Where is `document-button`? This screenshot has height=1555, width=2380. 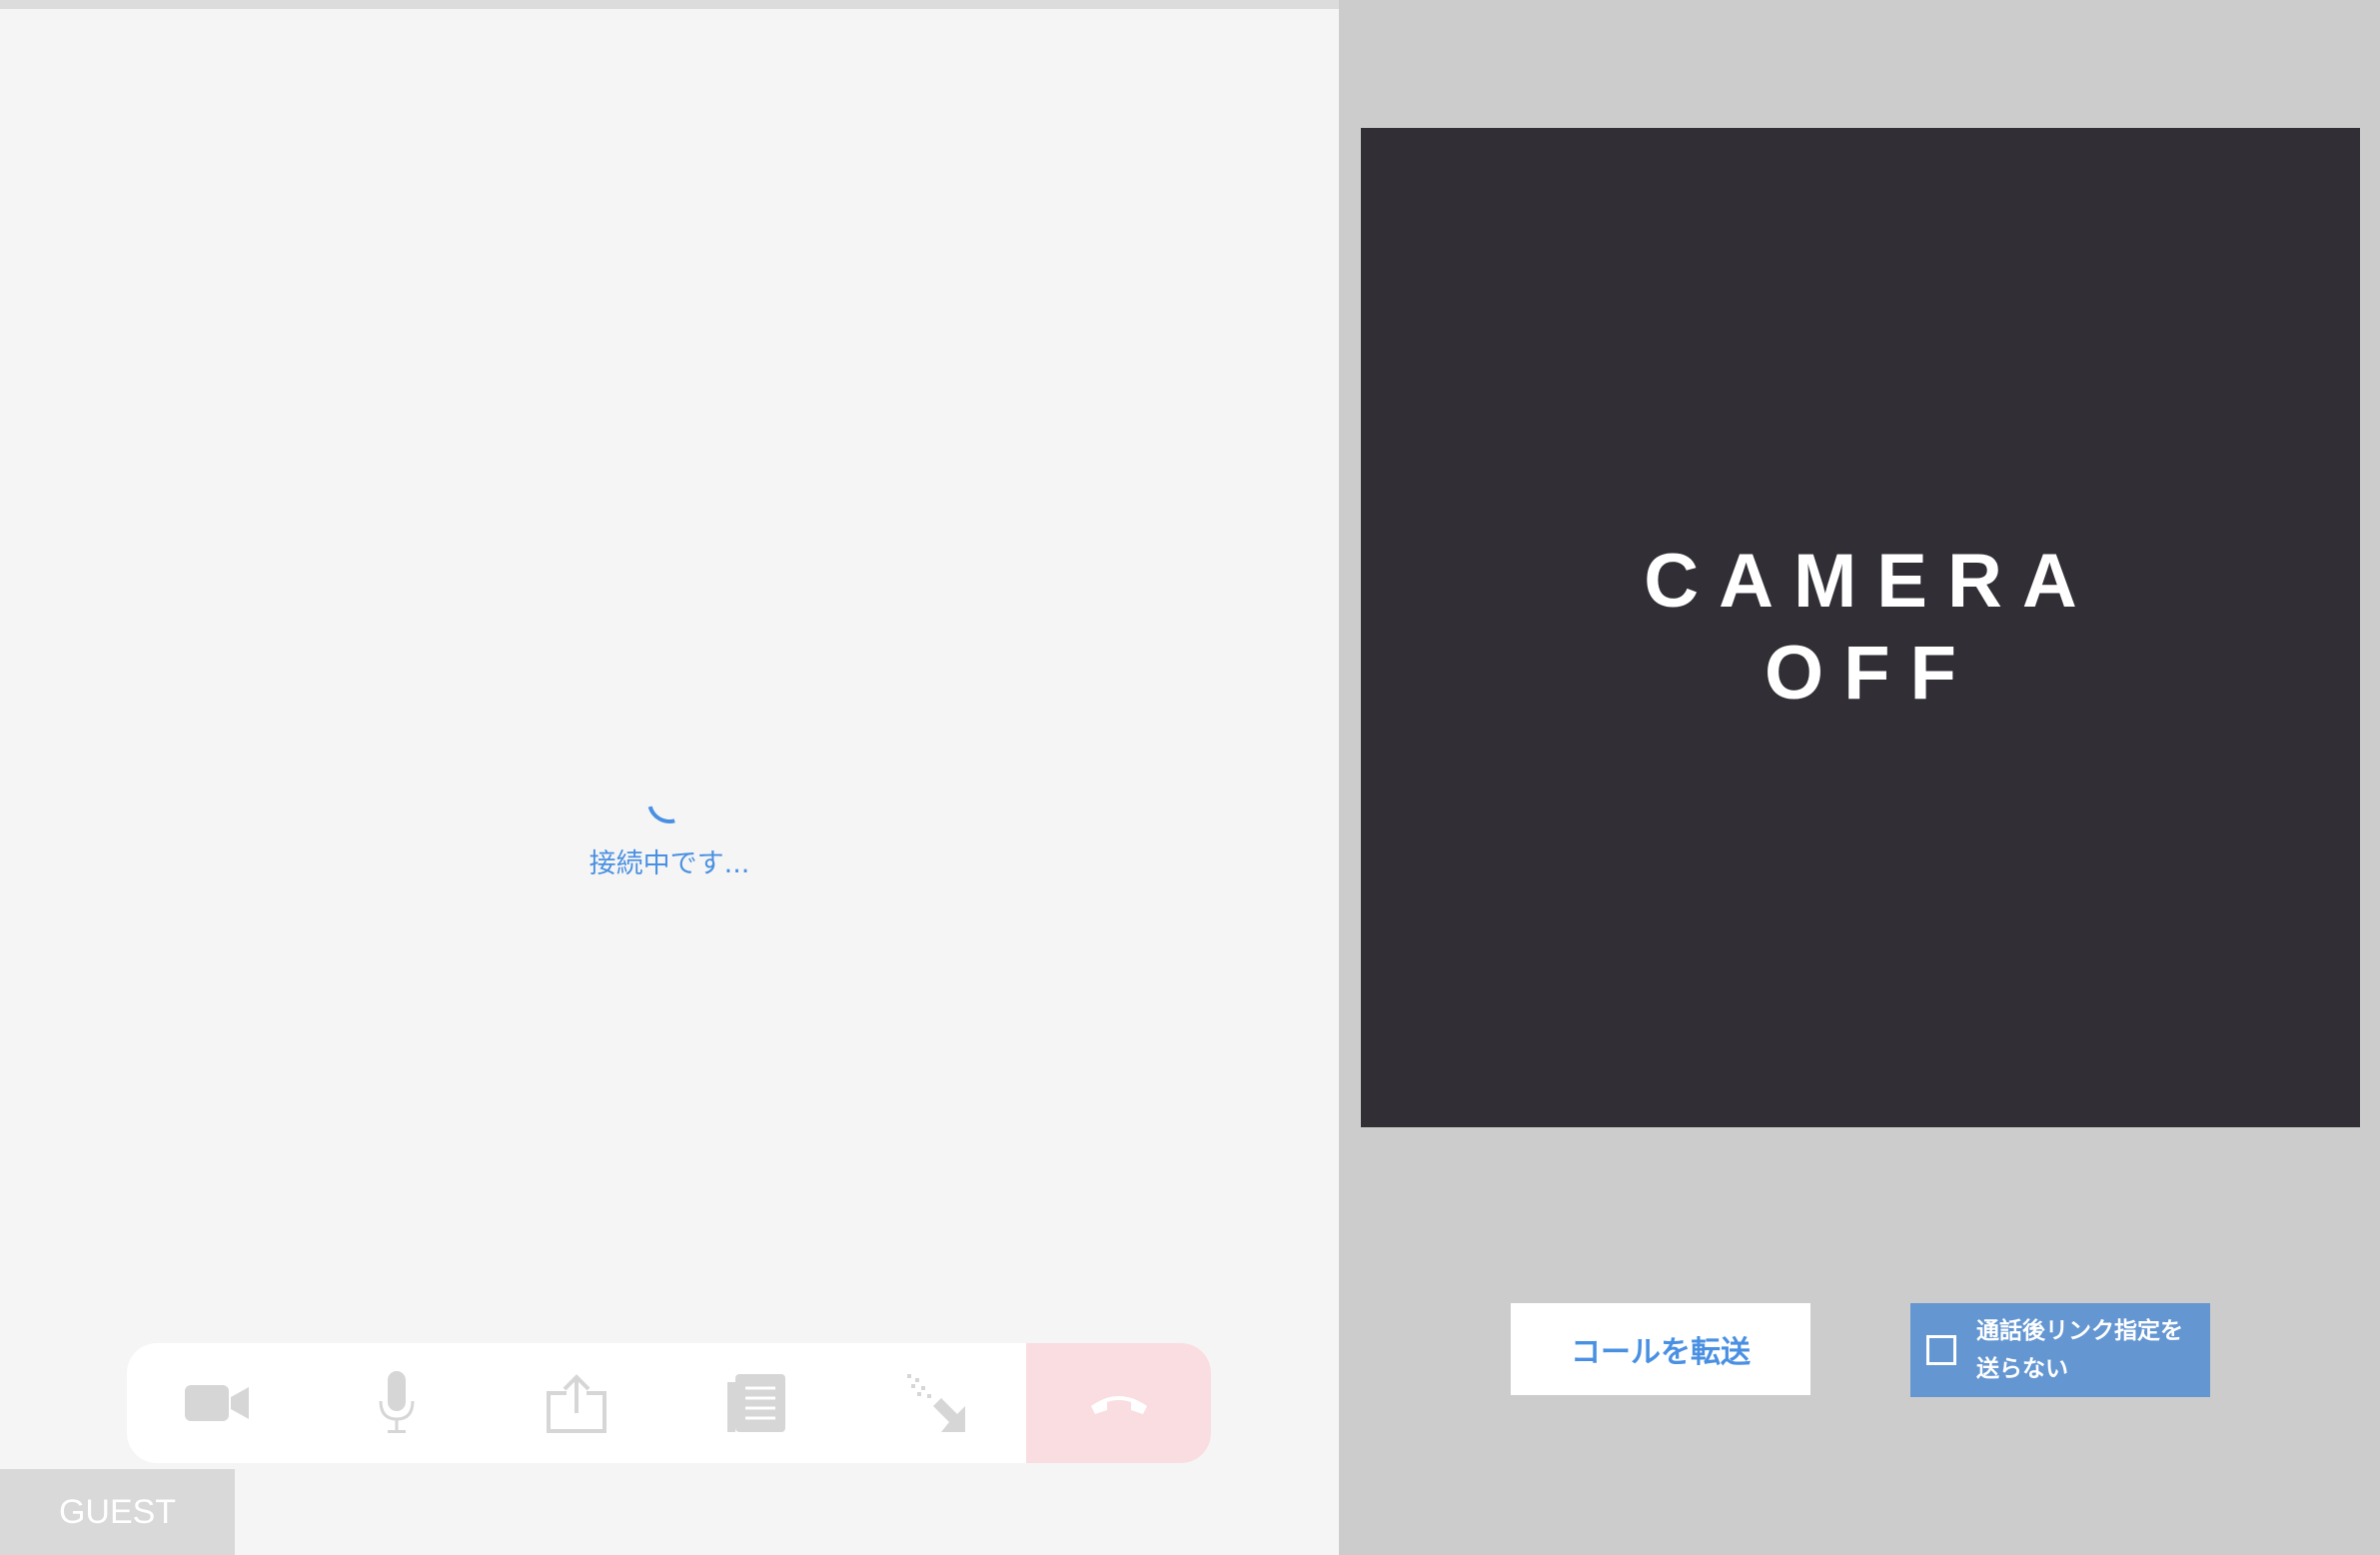
document-button is located at coordinates (756, 1403).